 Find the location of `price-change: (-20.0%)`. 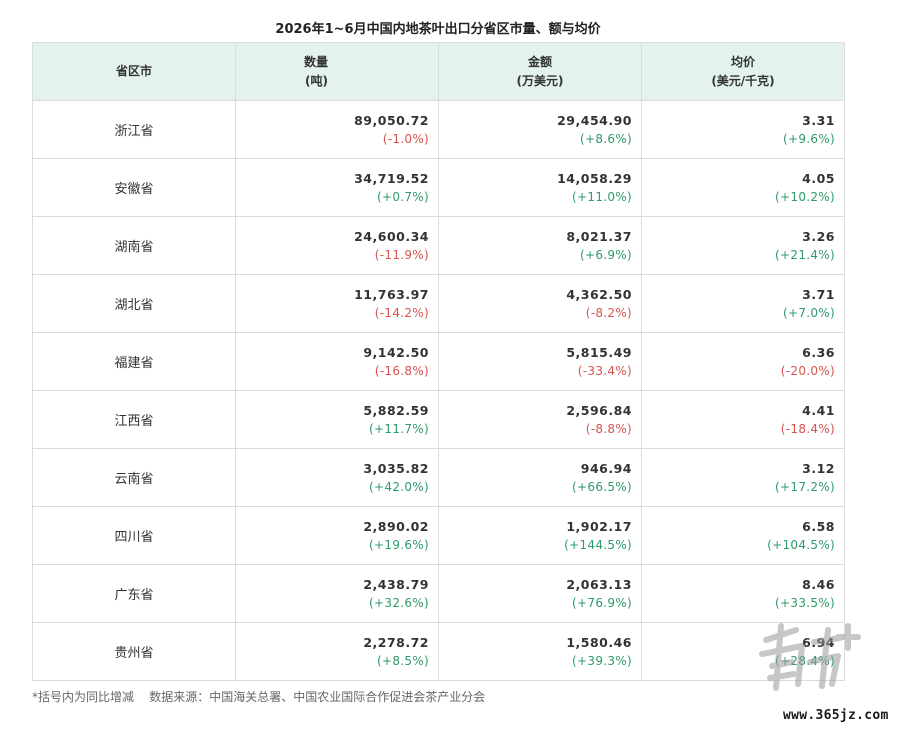

price-change: (-20.0%) is located at coordinates (807, 370).